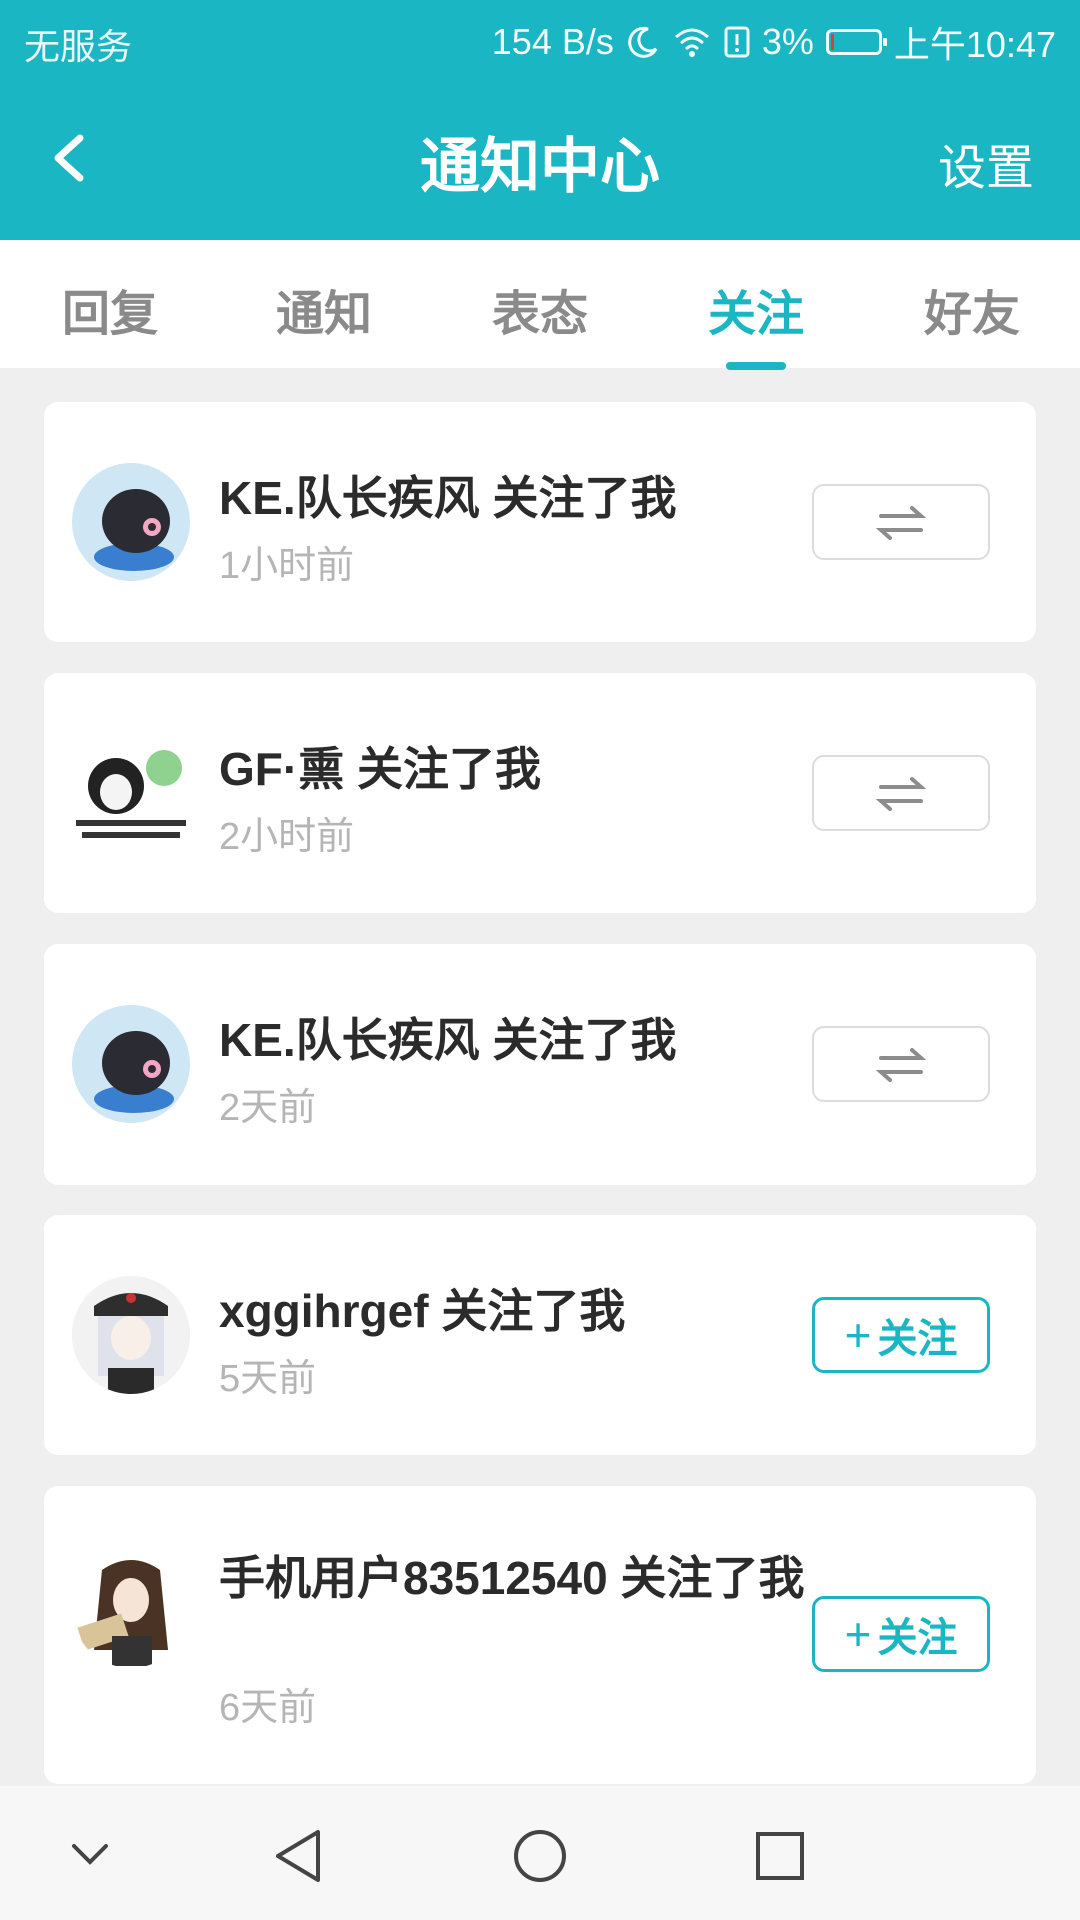  What do you see at coordinates (787, 41) in the screenshot?
I see `battery-percent: 3%` at bounding box center [787, 41].